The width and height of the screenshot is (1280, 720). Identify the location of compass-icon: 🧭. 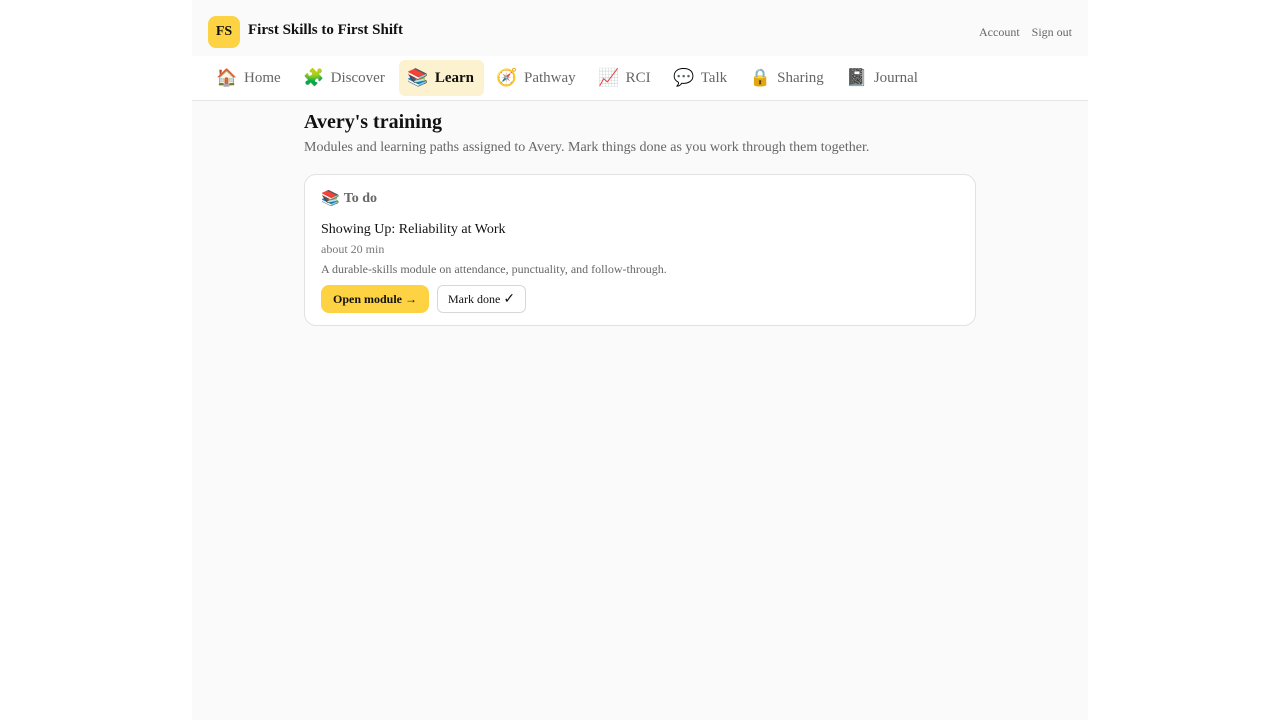
(507, 77).